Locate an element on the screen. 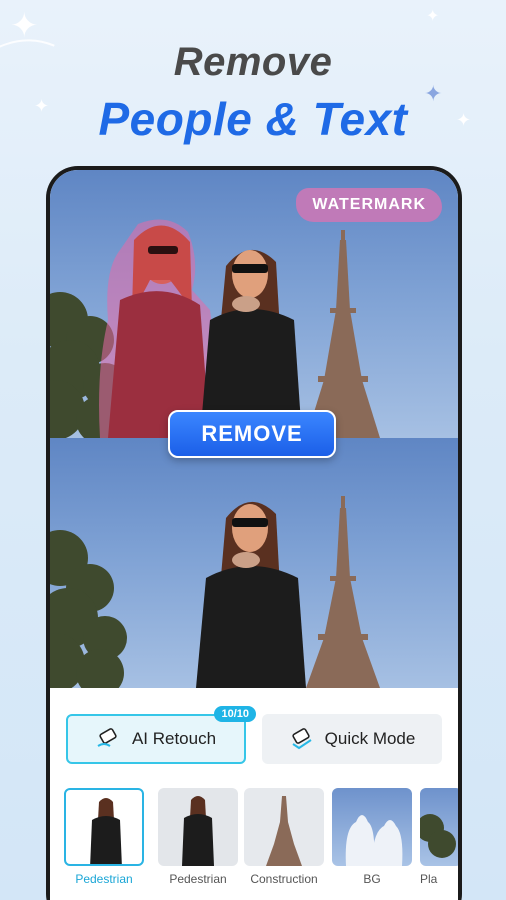 The image size is (506, 900). headline-line-1: Remove is located at coordinates (253, 62).